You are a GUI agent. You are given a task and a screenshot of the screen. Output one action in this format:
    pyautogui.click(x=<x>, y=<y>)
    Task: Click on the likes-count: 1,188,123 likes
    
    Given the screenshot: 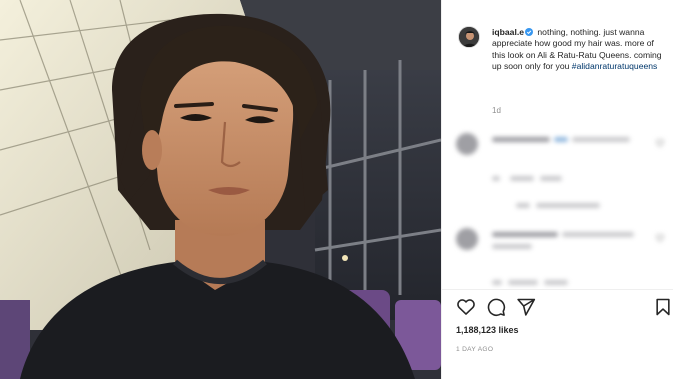 What is the action you would take?
    pyautogui.click(x=487, y=330)
    